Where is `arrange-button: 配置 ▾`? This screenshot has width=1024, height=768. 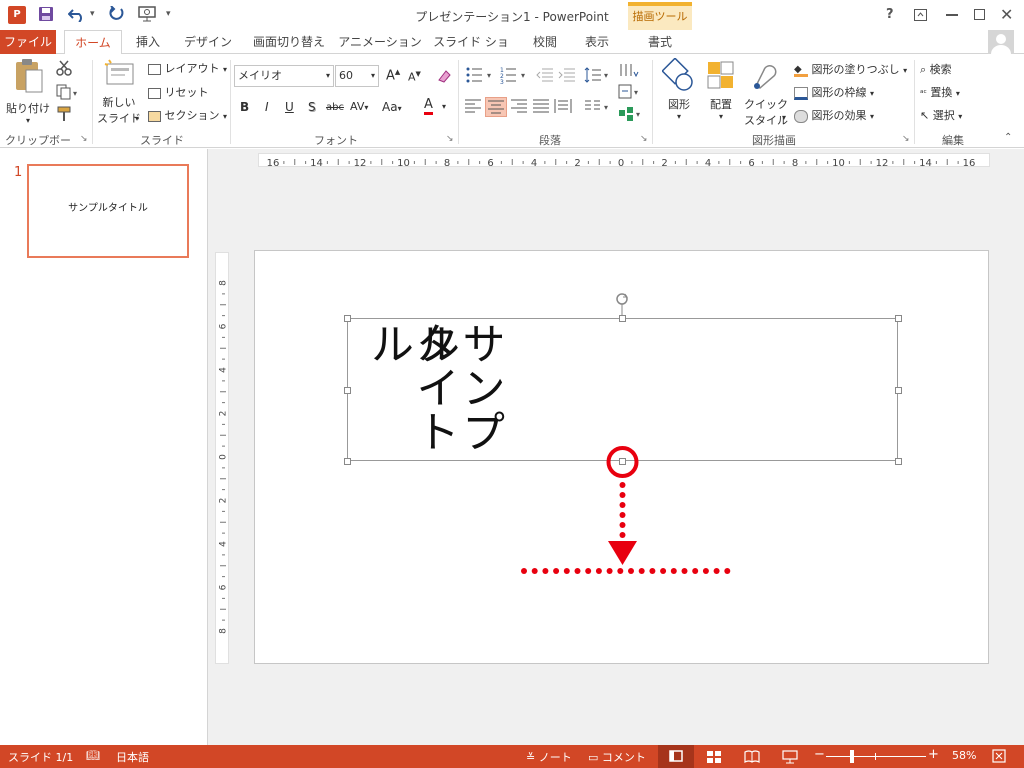 arrange-button: 配置 ▾ is located at coordinates (721, 91).